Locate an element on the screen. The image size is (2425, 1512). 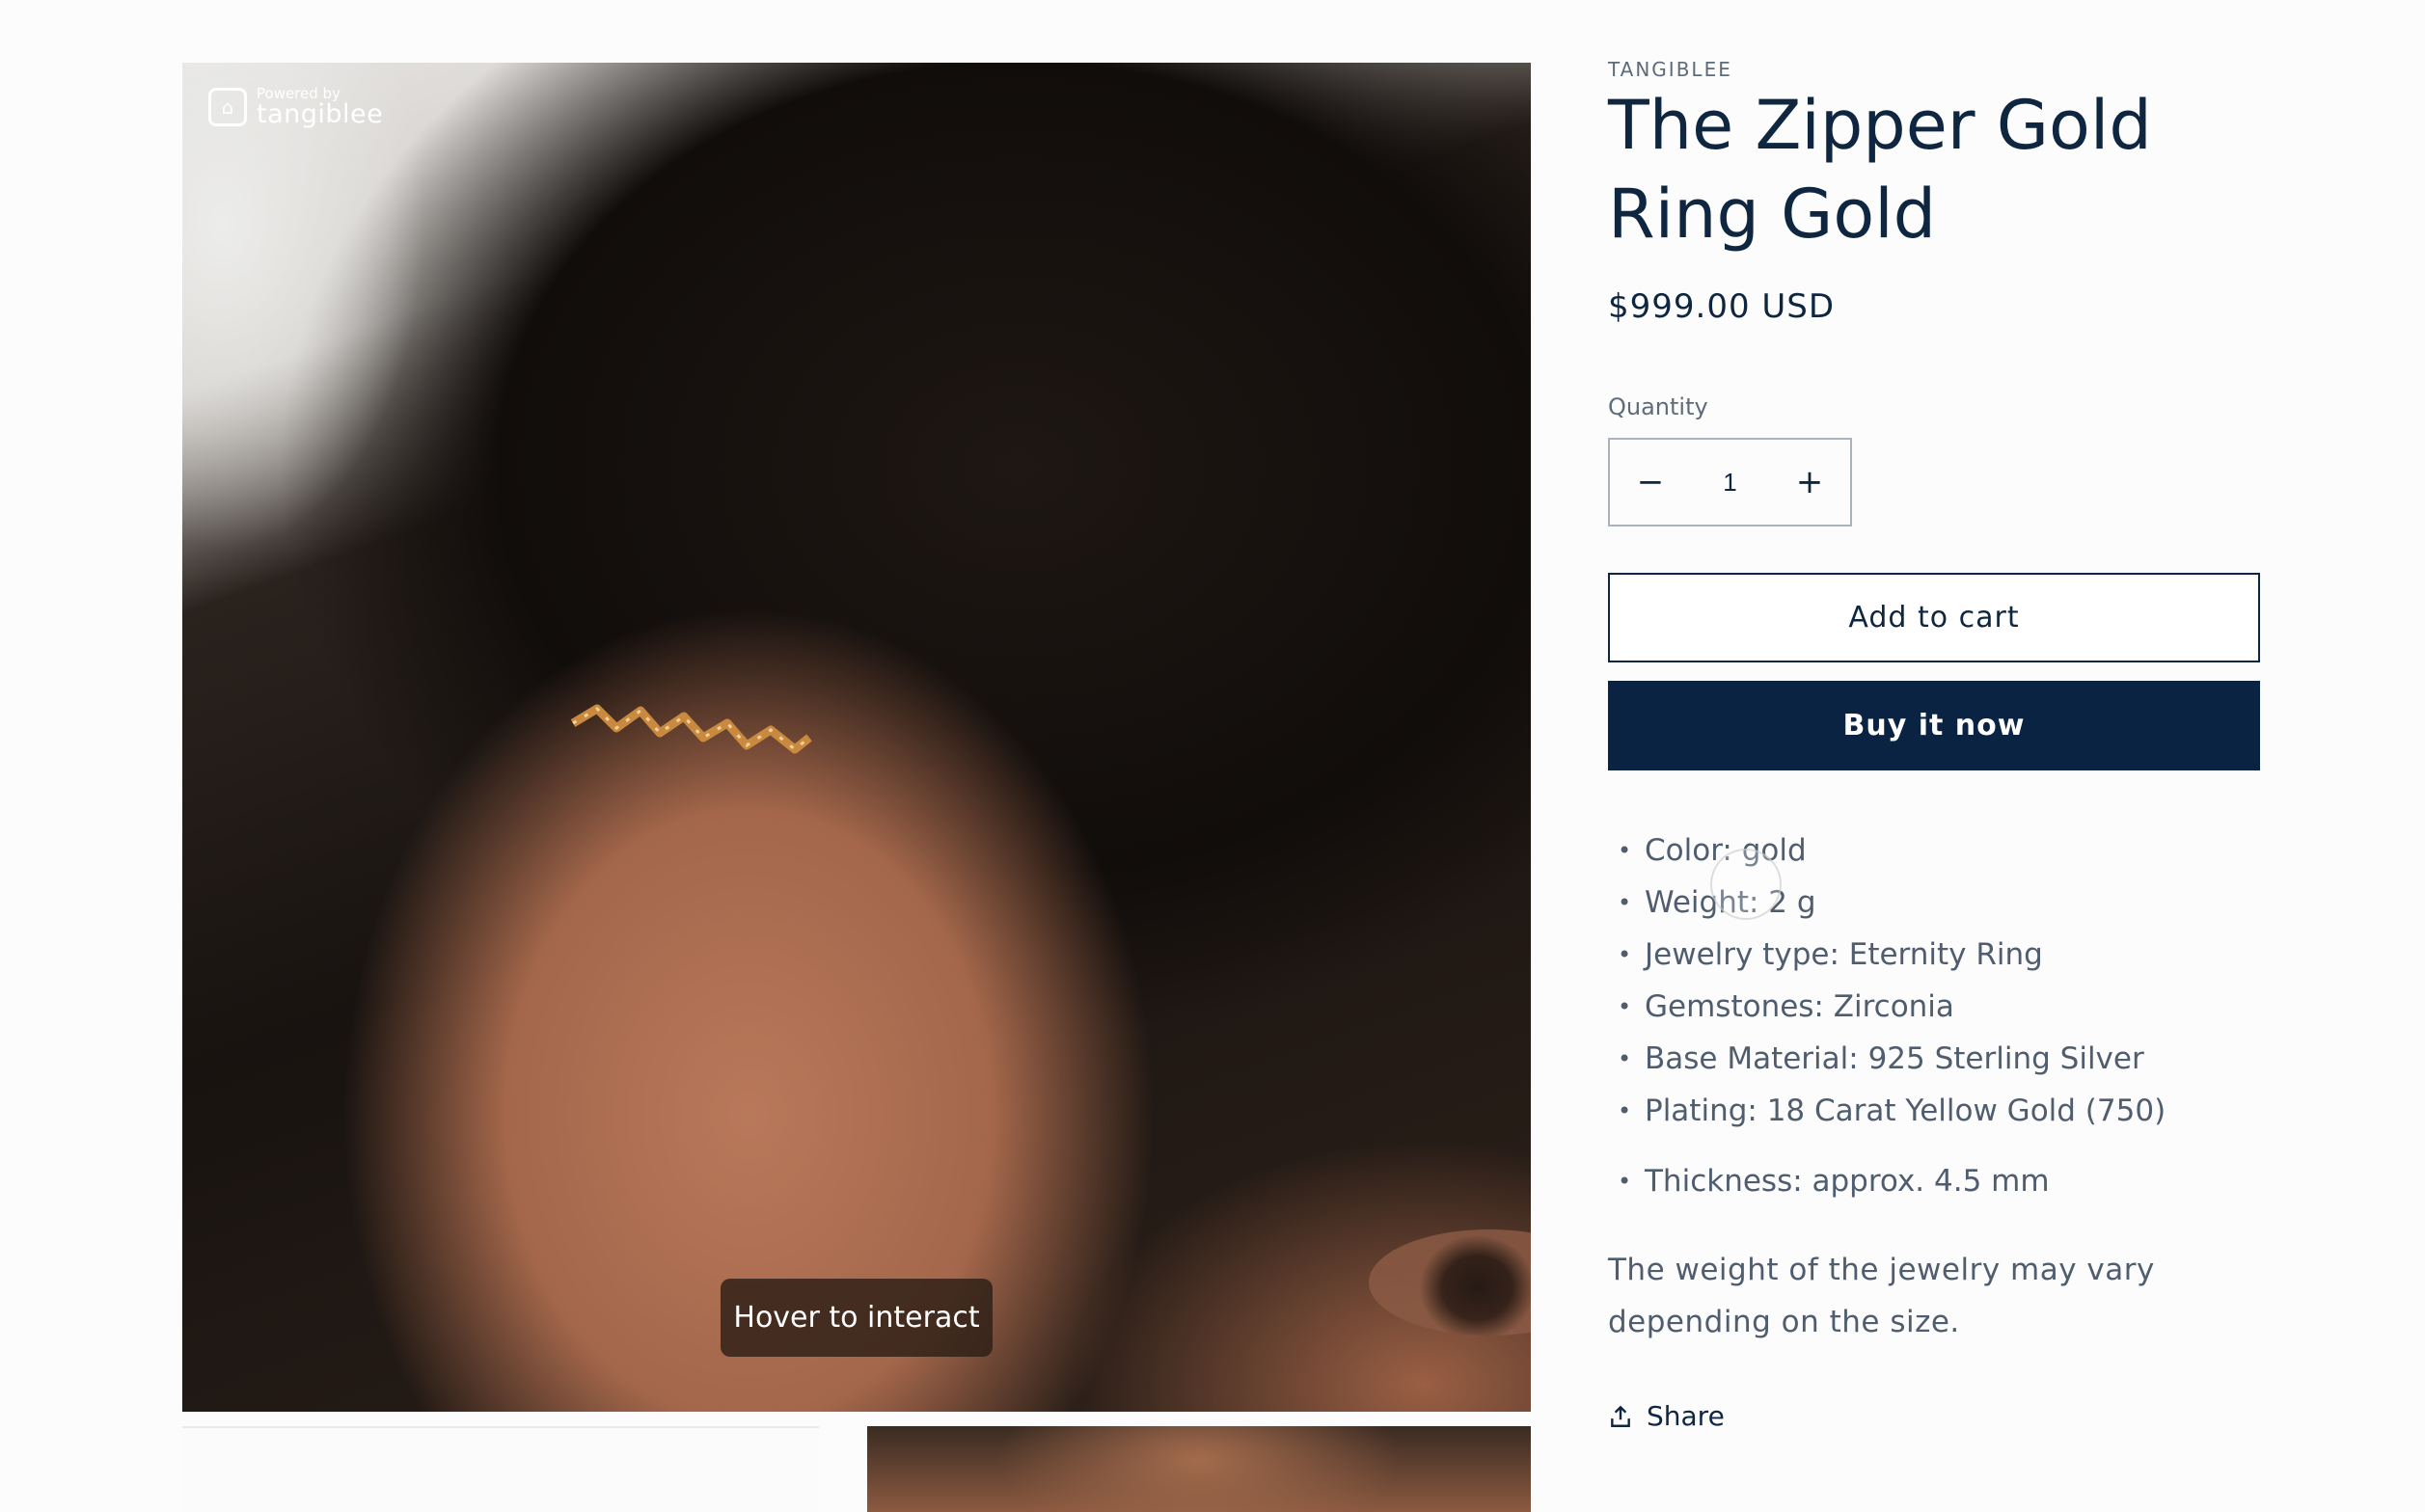
ring-on-finger is located at coordinates (691, 729).